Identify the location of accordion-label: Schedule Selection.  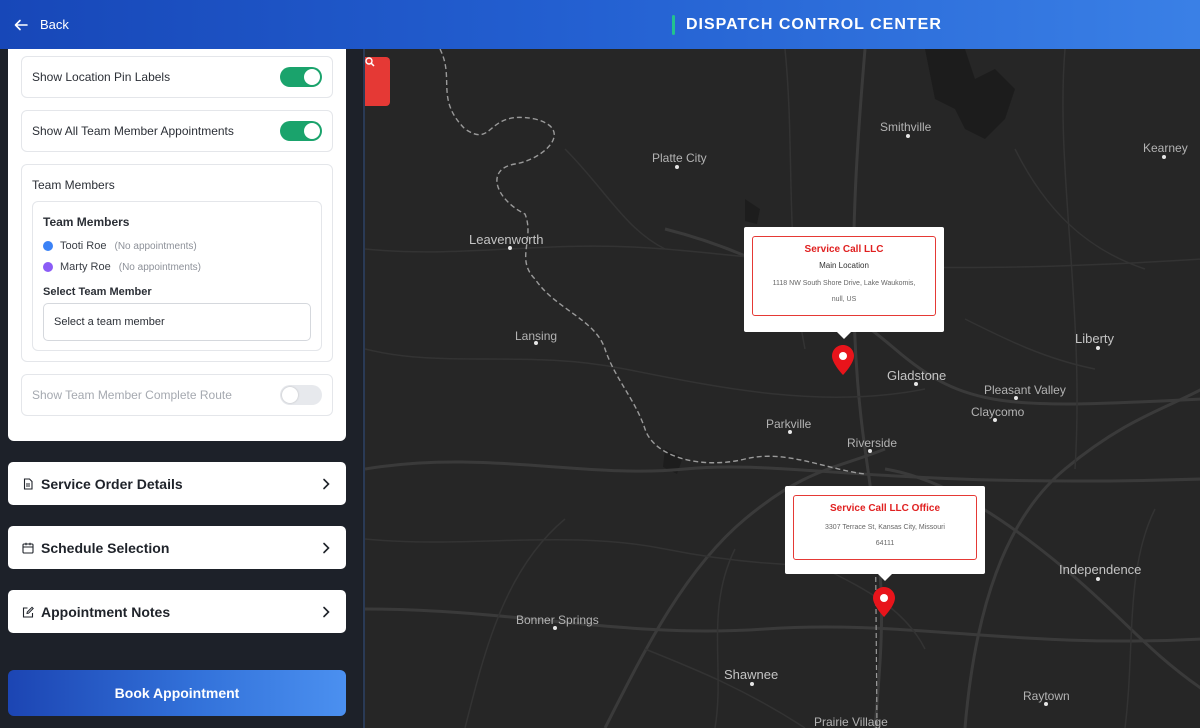
(105, 547).